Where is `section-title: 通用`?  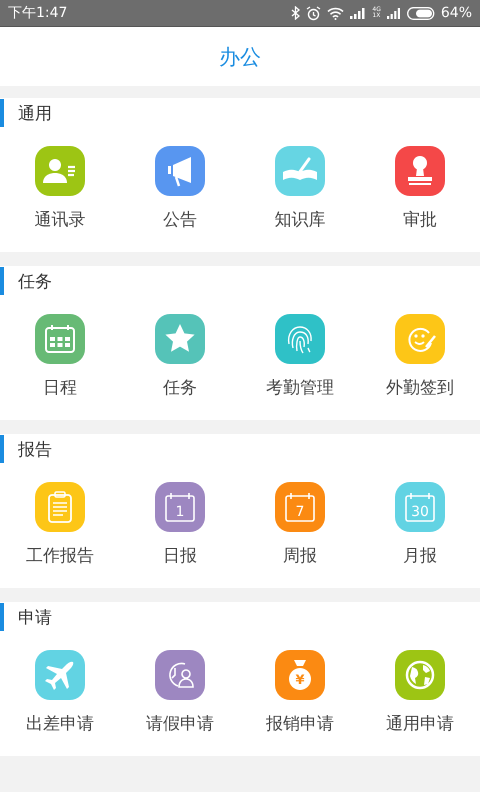
section-title: 通用 is located at coordinates (35, 113).